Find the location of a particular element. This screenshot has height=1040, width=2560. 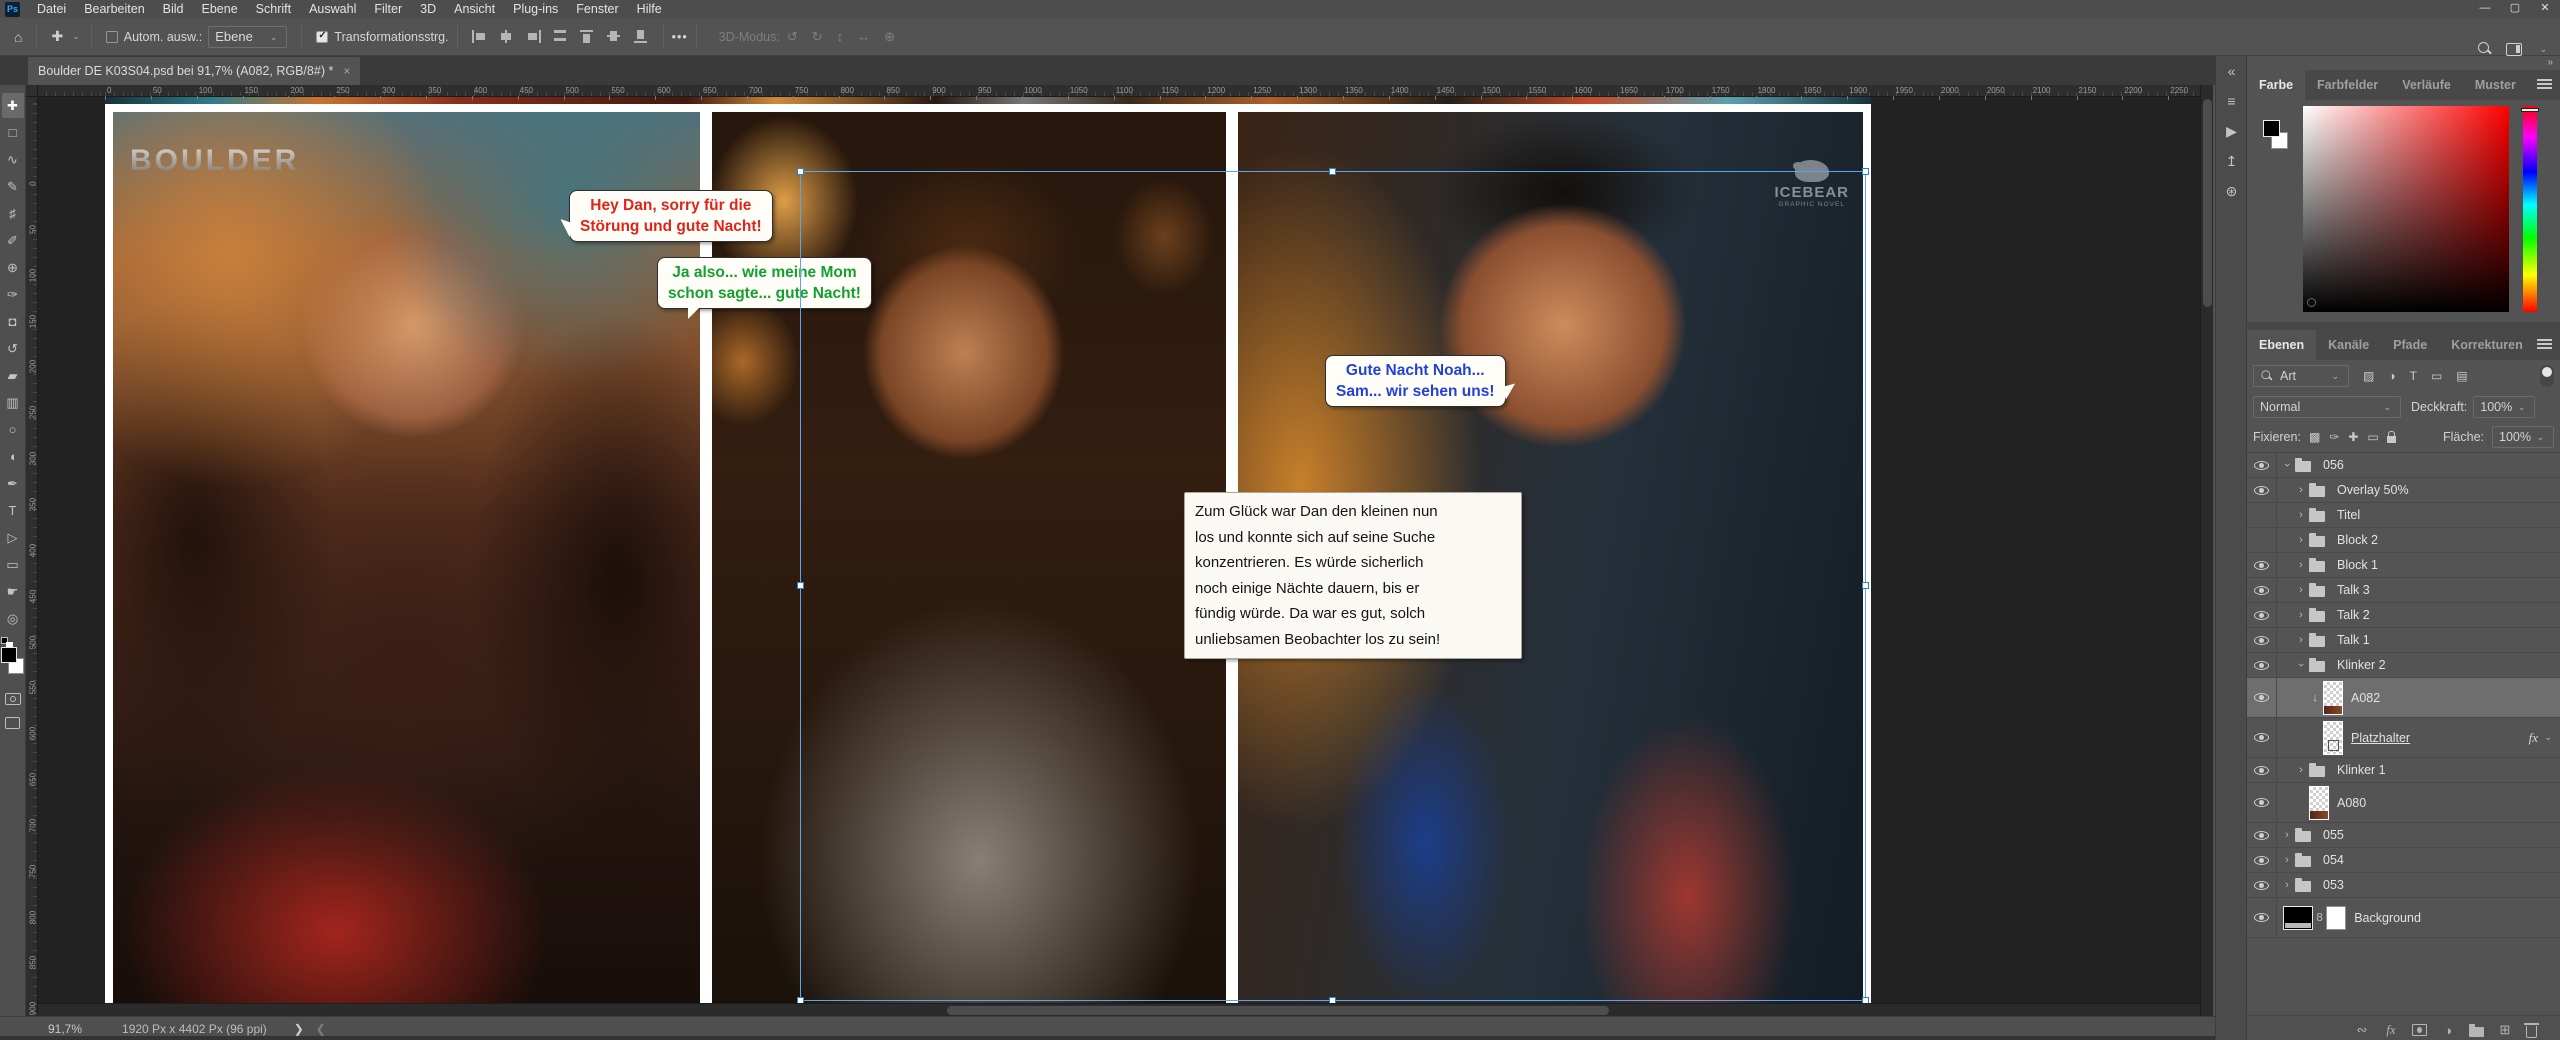

quick-selection-tool: ✎ is located at coordinates (13, 186).